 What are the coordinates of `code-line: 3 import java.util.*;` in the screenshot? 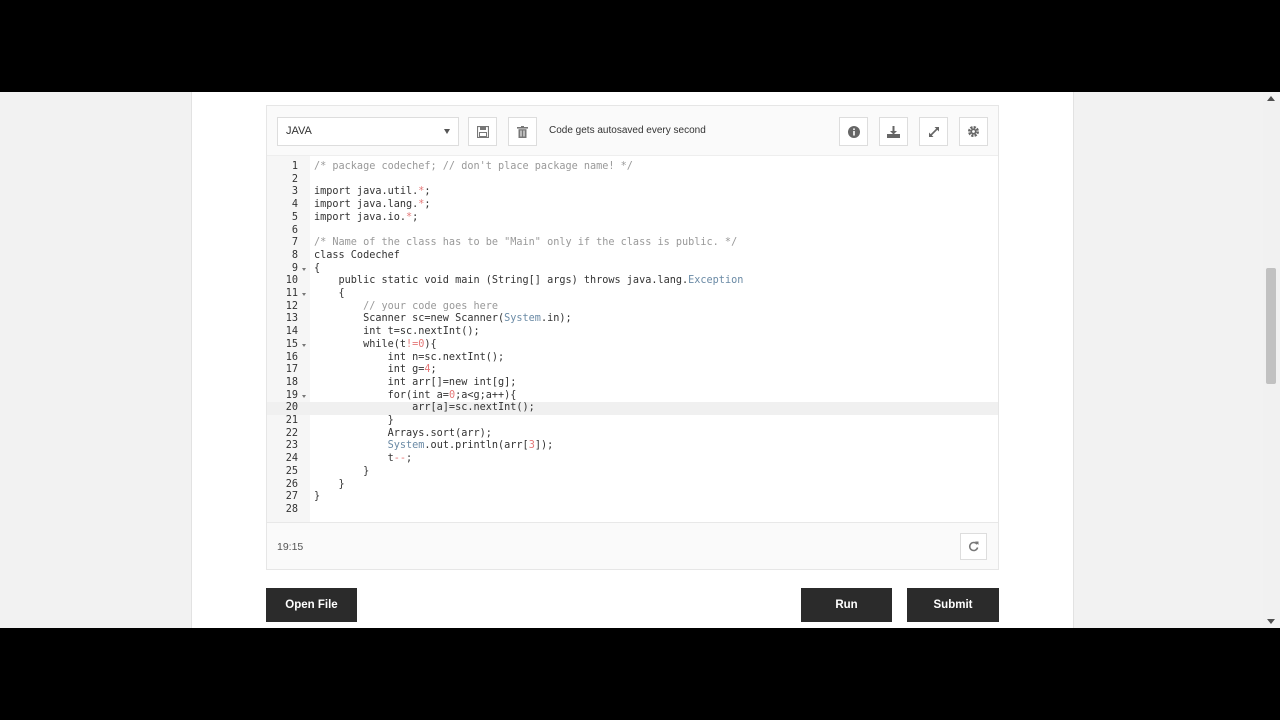 It's located at (632, 192).